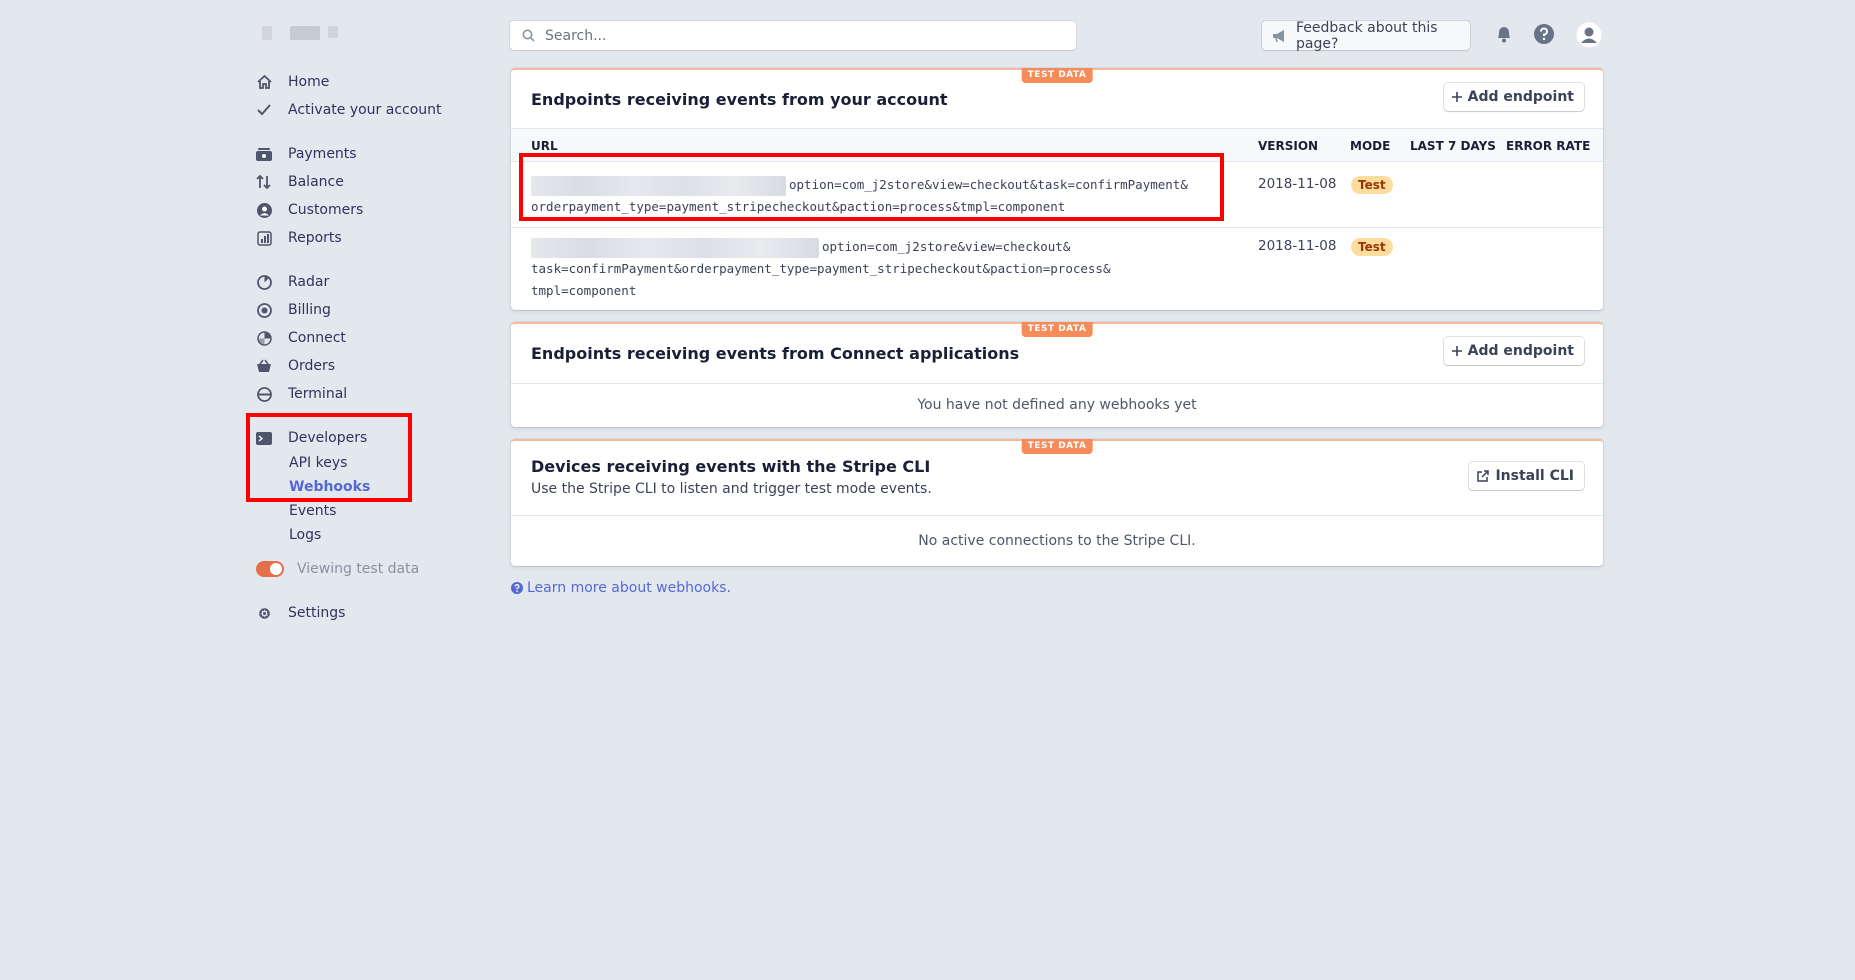 This screenshot has width=1855, height=980. Describe the element at coordinates (1057, 405) in the screenshot. I see `empty-state-text: You have not defined any webhooks yet` at that location.